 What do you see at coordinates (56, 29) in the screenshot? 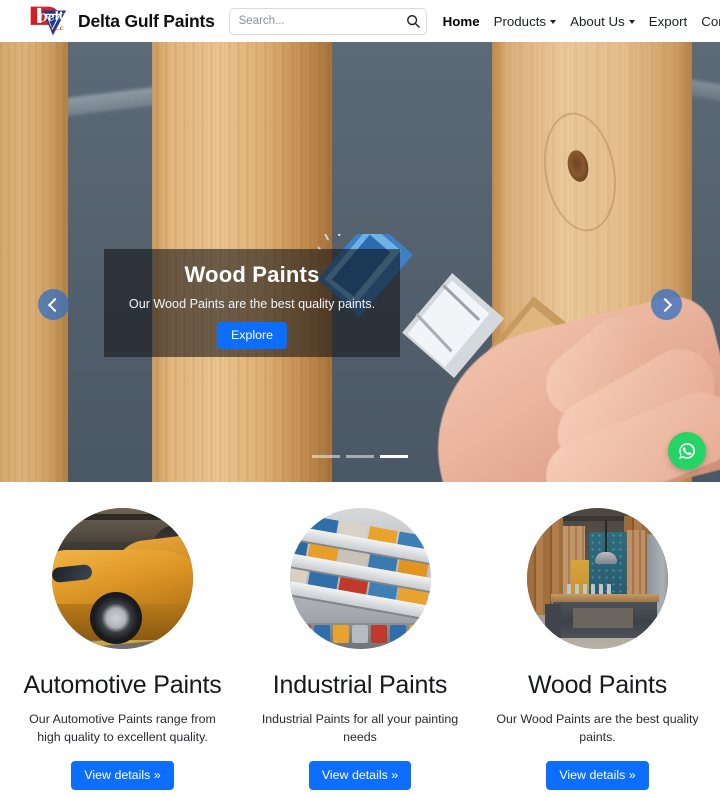
I see `svg-text: L.L.C` at bounding box center [56, 29].